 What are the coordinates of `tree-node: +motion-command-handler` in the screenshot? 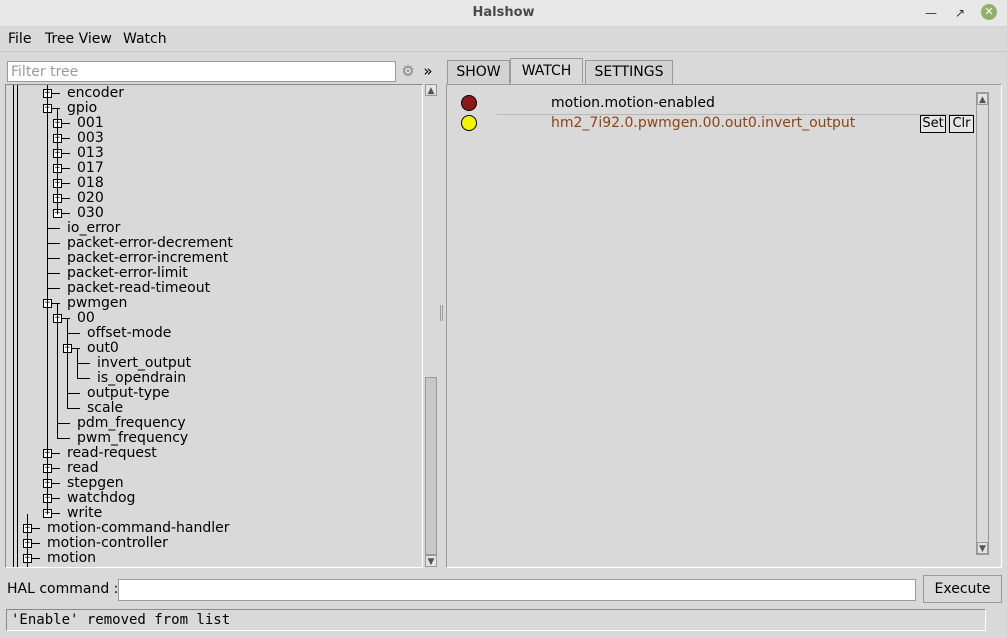 It's located at (214, 528).